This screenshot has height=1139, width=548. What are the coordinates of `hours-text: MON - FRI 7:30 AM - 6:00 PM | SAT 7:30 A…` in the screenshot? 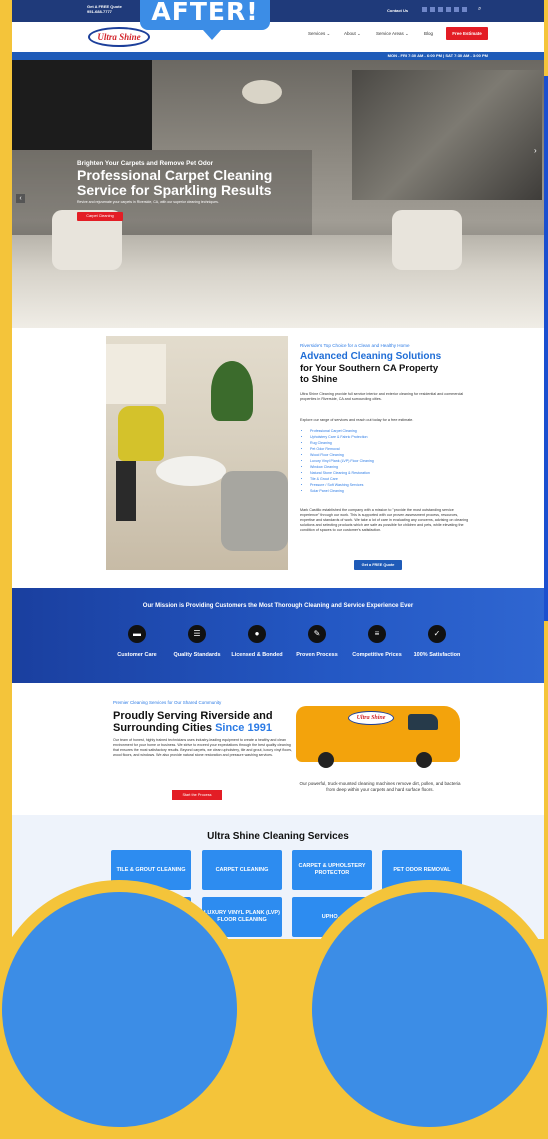 It's located at (437, 55).